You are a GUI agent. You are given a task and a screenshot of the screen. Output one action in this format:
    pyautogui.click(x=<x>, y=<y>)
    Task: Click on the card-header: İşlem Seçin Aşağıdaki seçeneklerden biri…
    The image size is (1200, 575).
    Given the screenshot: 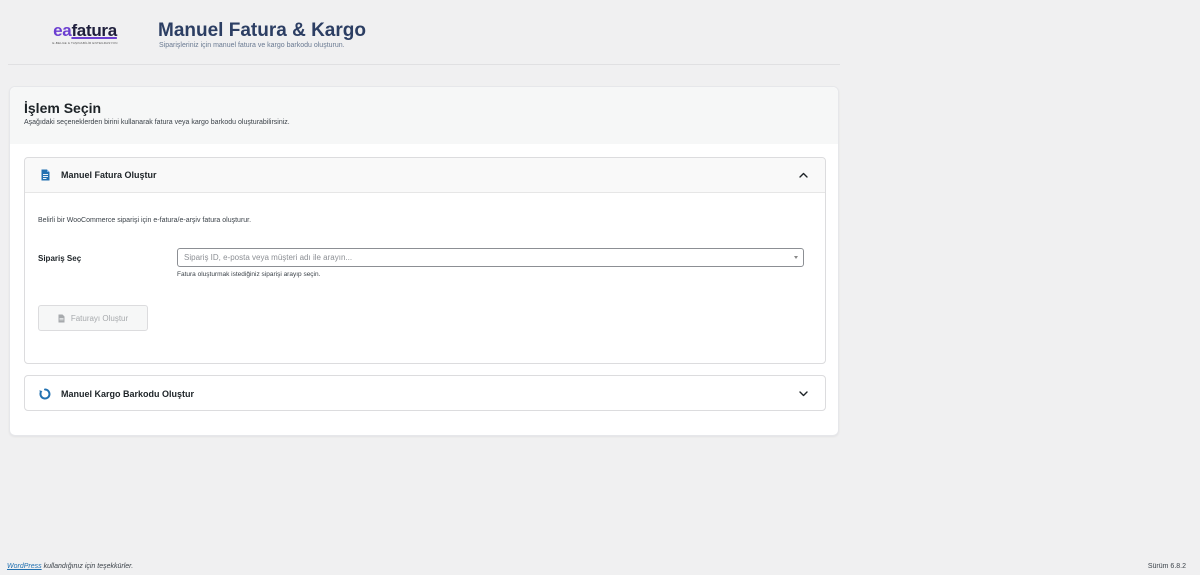 What is the action you would take?
    pyautogui.click(x=424, y=115)
    